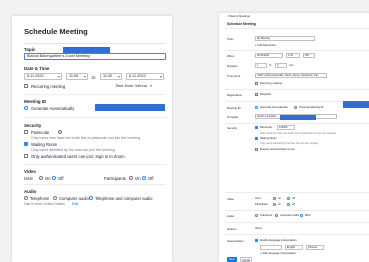  What do you see at coordinates (309, 55) in the screenshot?
I see `when-ampm-select: PM` at bounding box center [309, 55].